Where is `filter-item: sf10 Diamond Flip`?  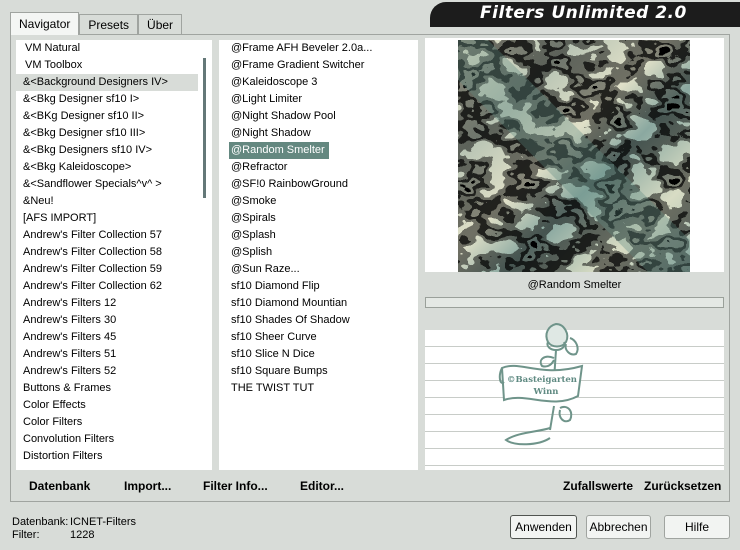
filter-item: sf10 Diamond Flip is located at coordinates (318, 286).